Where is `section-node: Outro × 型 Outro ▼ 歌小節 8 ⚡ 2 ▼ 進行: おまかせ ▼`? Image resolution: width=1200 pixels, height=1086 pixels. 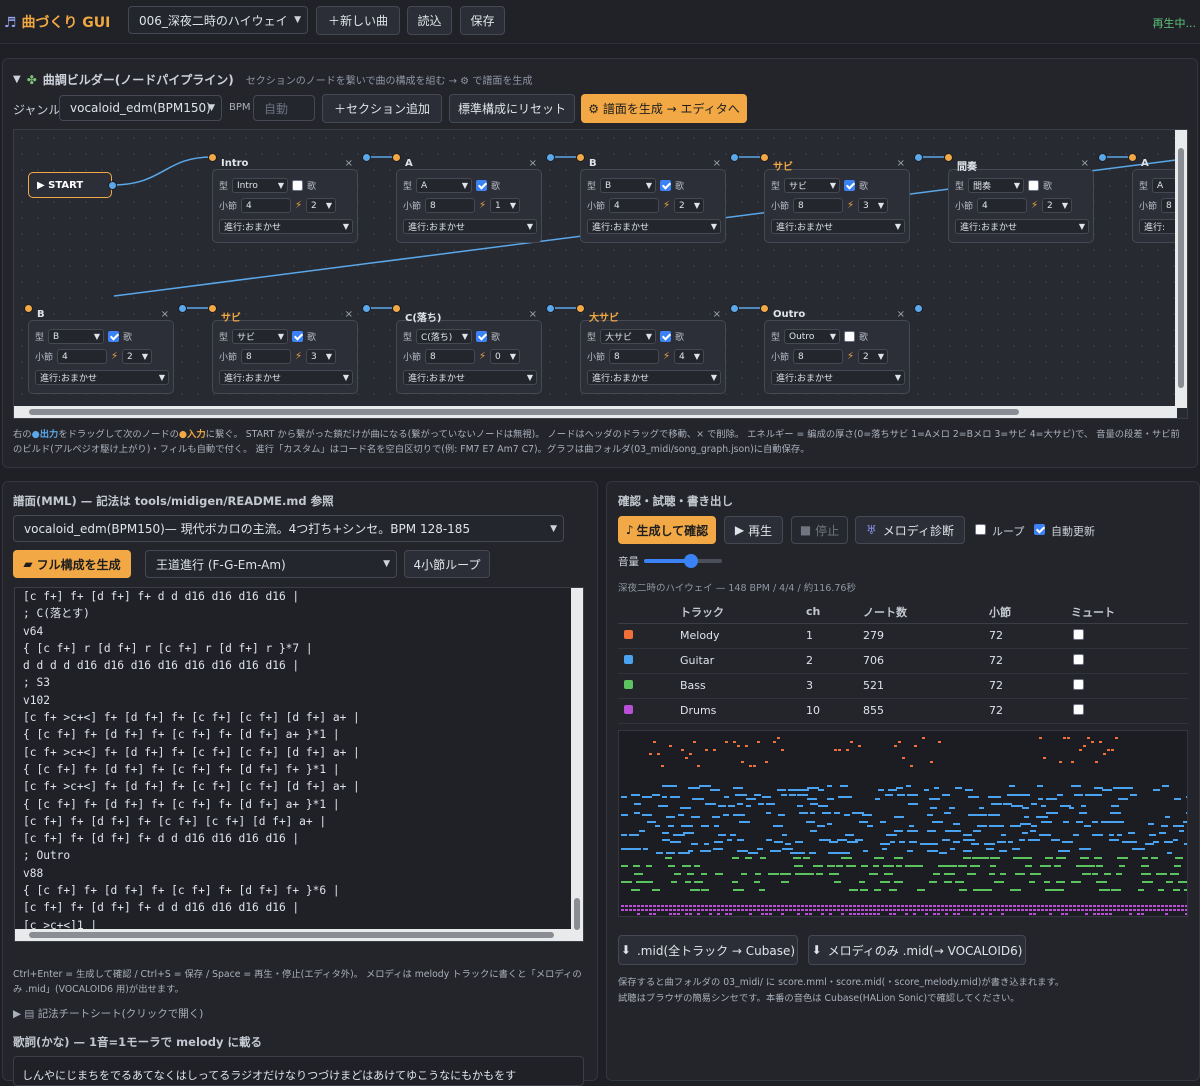 section-node: Outro × 型 Outro ▼ 歌小節 8 ⚡ 2 ▼ 進行: おまかせ ▼ is located at coordinates (837, 351).